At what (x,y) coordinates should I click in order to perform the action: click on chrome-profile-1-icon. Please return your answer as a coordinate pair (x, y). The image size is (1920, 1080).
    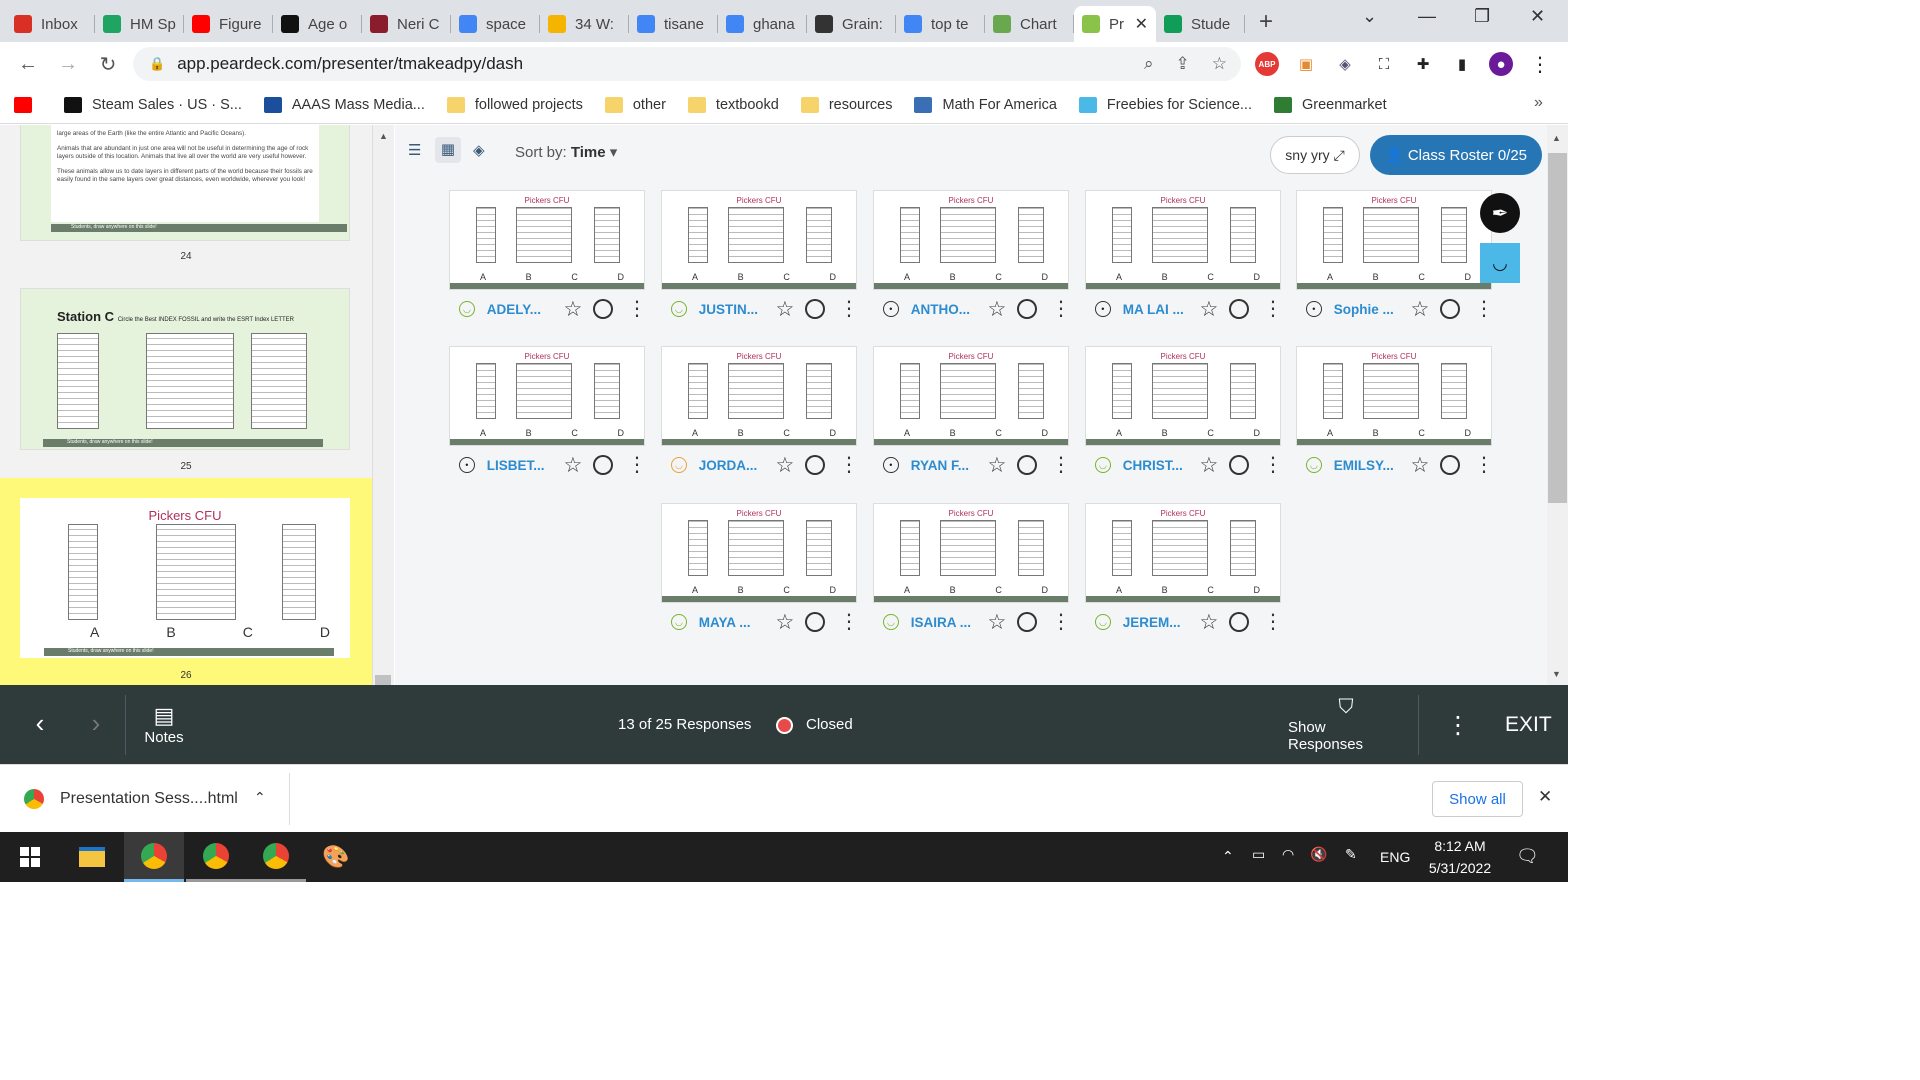
    Looking at the image, I should click on (154, 857).